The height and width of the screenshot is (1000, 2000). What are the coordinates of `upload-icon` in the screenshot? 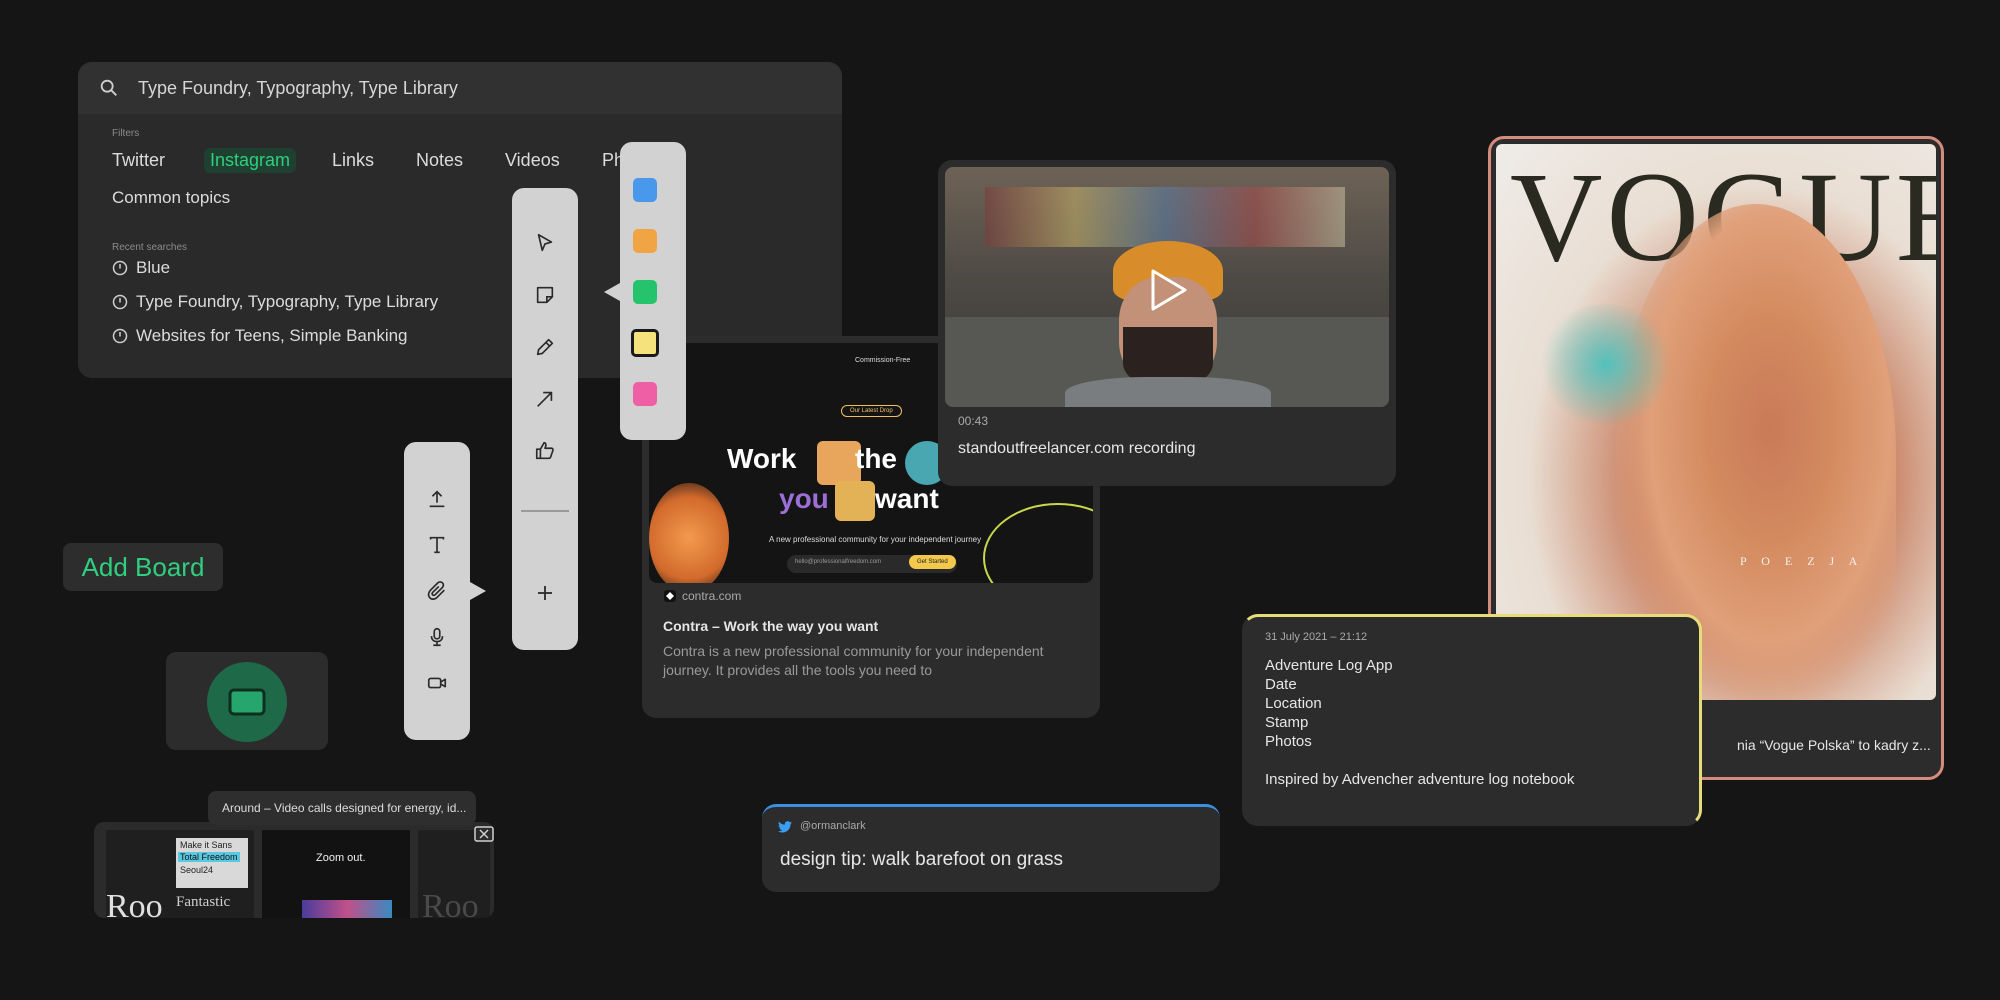 It's located at (437, 499).